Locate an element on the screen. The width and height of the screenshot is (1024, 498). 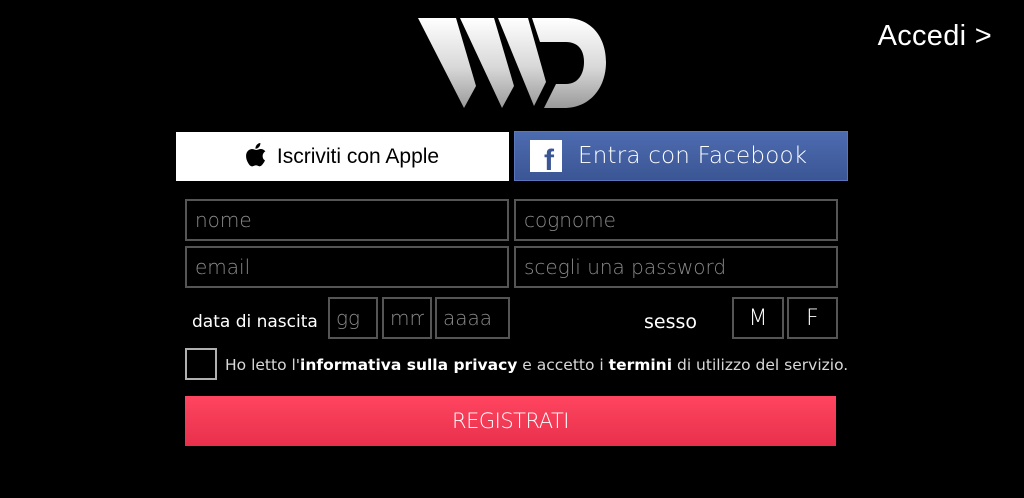
consent-text-part1: Ho letto l' is located at coordinates (263, 365).